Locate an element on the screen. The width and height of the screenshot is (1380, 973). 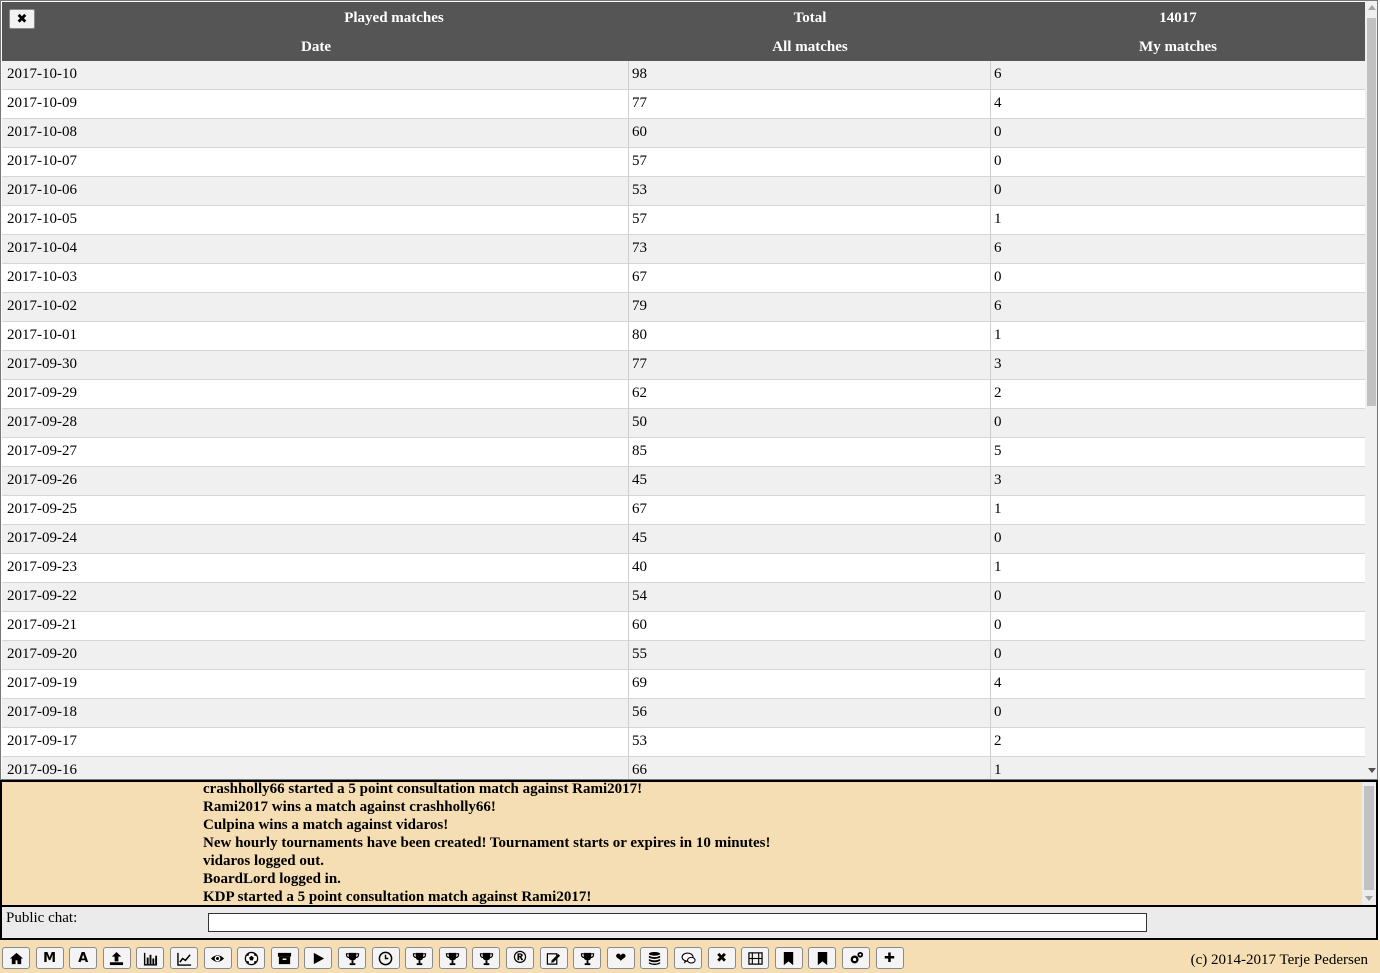
close-icon: ✖ is located at coordinates (722, 958).